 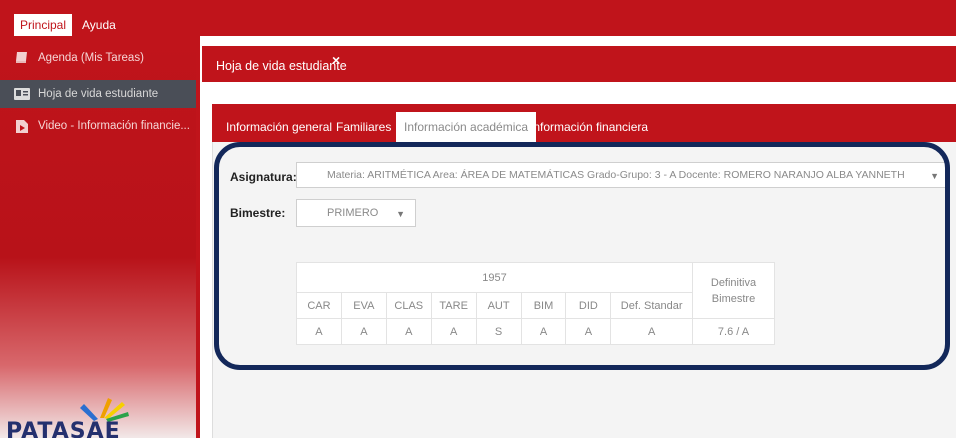 I want to click on top-menu-bar: Principal Ayuda, so click(x=478, y=18).